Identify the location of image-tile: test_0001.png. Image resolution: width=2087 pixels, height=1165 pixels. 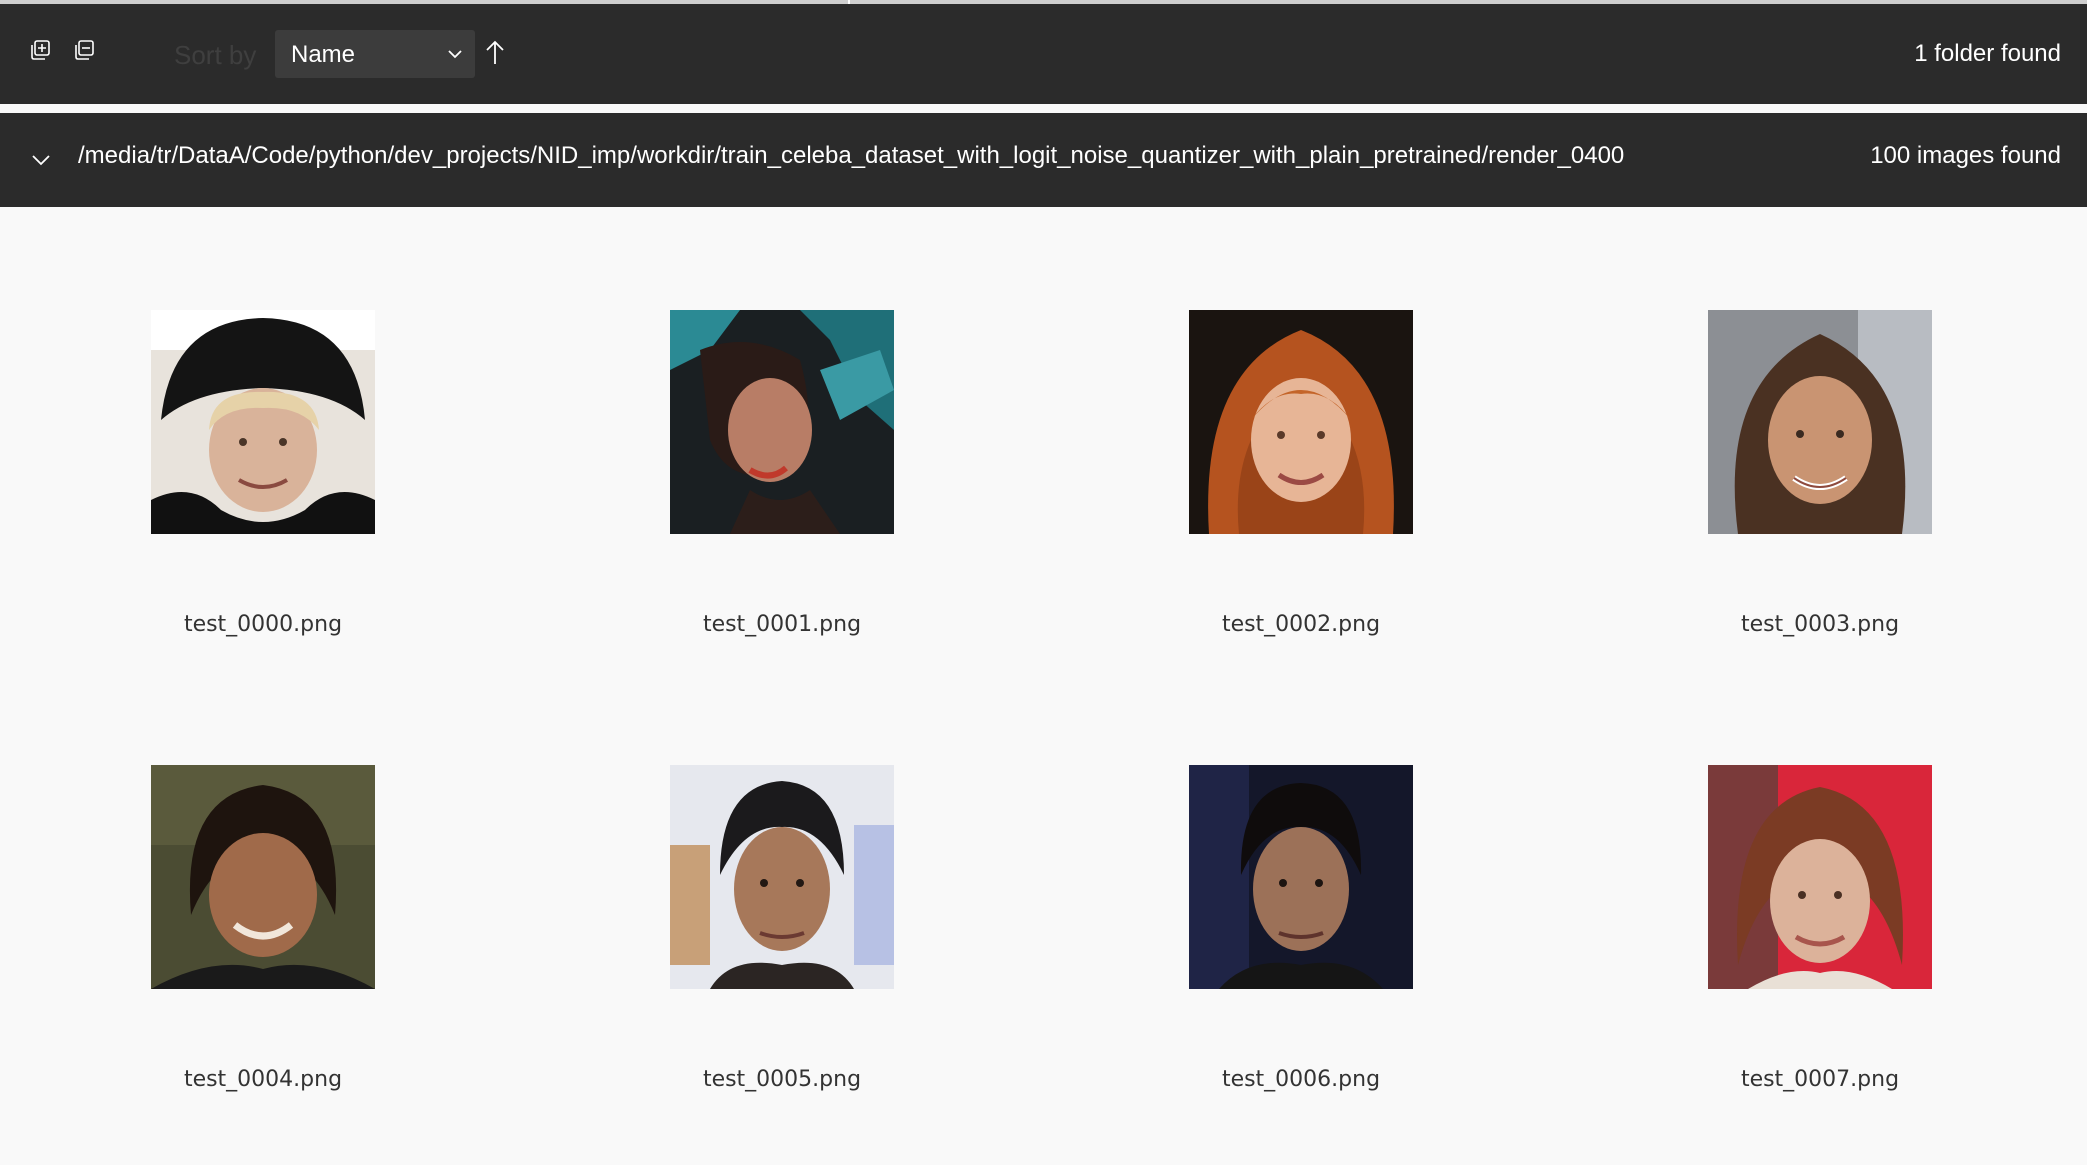
(767, 510).